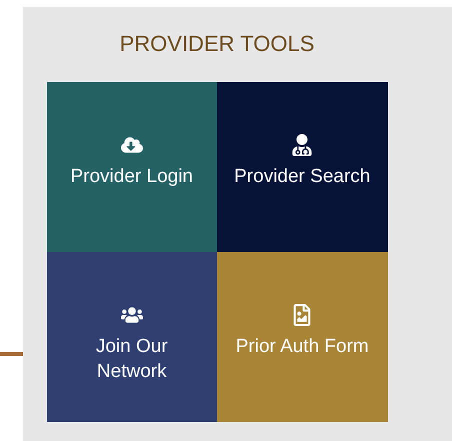 Image resolution: width=452 pixels, height=441 pixels. Describe the element at coordinates (132, 177) in the screenshot. I see `tile-label: Provider Login` at that location.